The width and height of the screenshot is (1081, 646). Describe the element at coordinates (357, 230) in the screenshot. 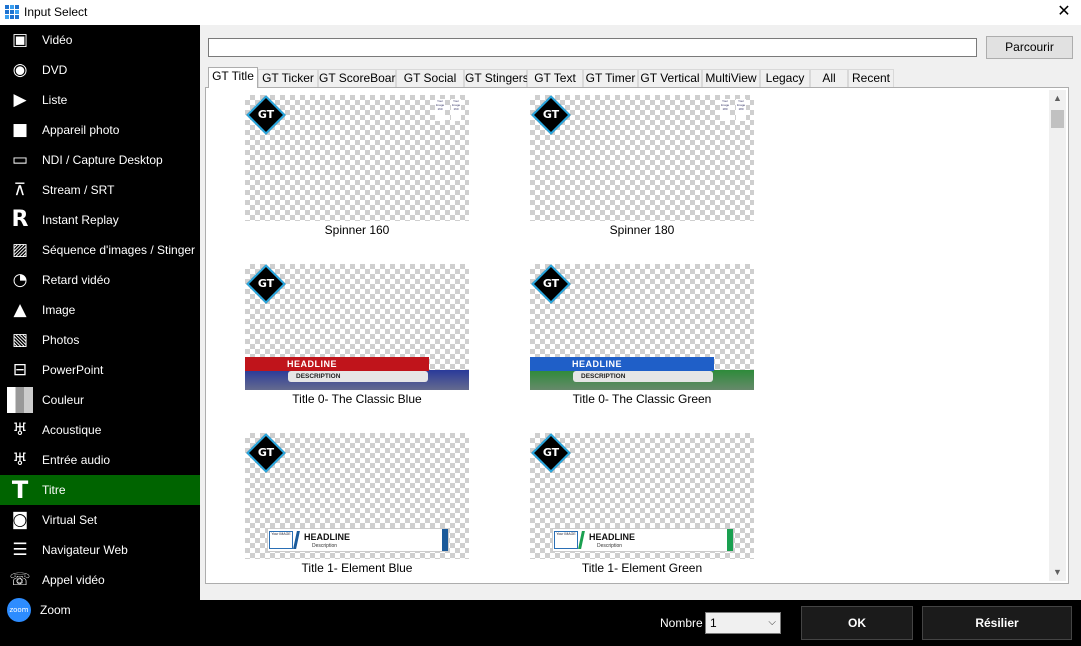

I see `template-name: Spinner 160` at that location.